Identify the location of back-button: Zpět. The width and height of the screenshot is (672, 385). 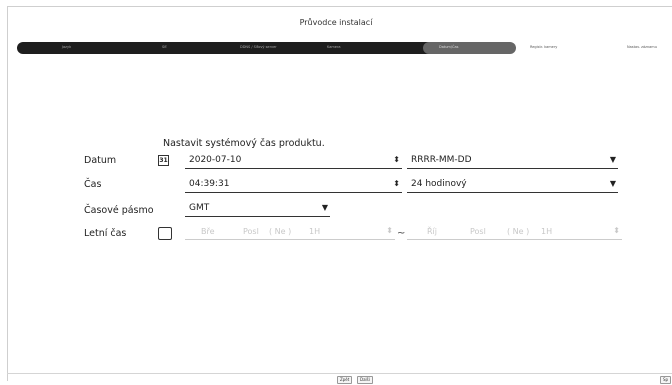
(345, 380).